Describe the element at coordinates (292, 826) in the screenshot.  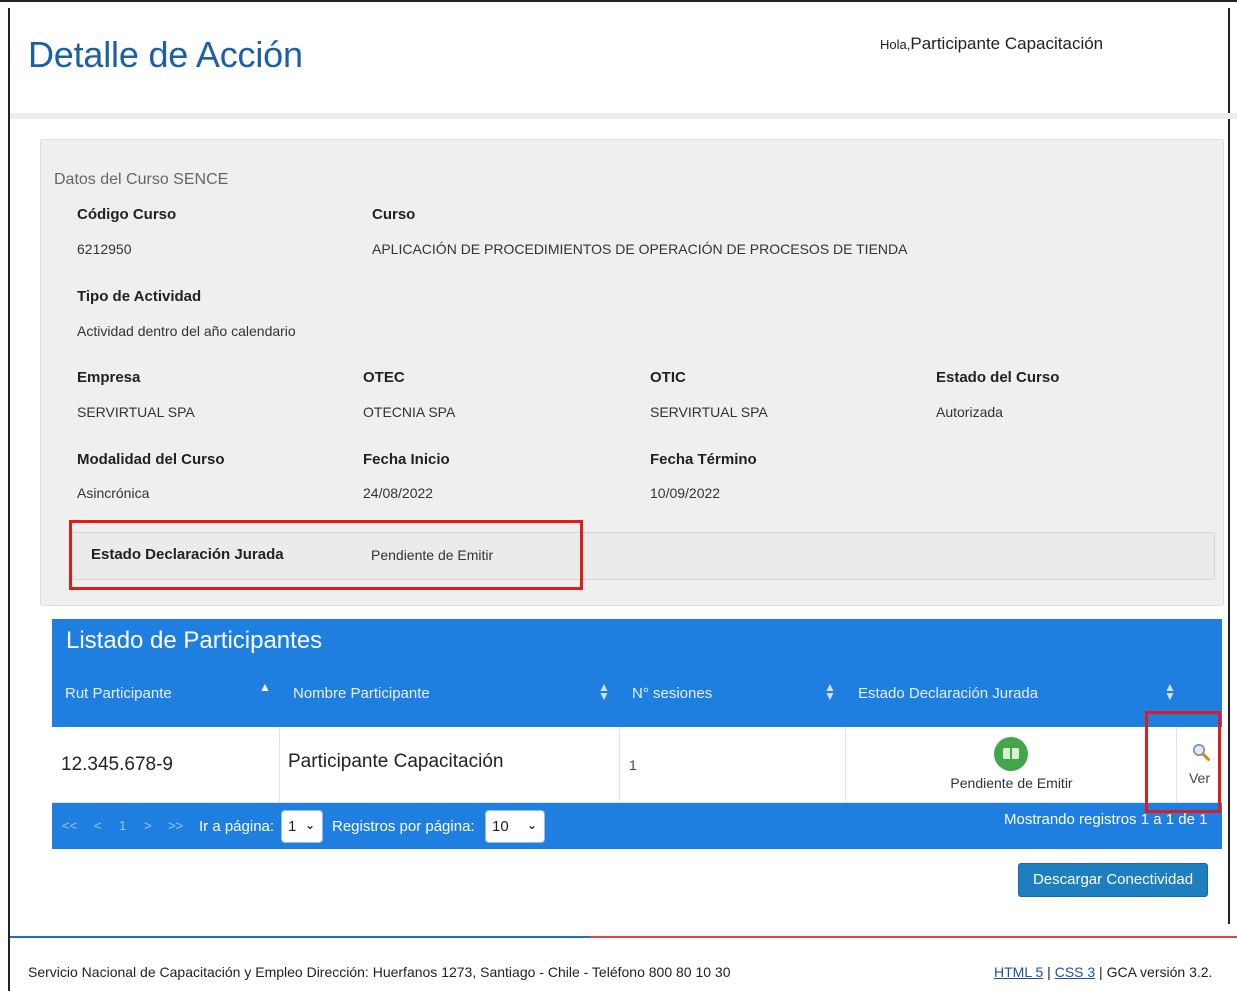
I see `goto-page-value: 1` at that location.